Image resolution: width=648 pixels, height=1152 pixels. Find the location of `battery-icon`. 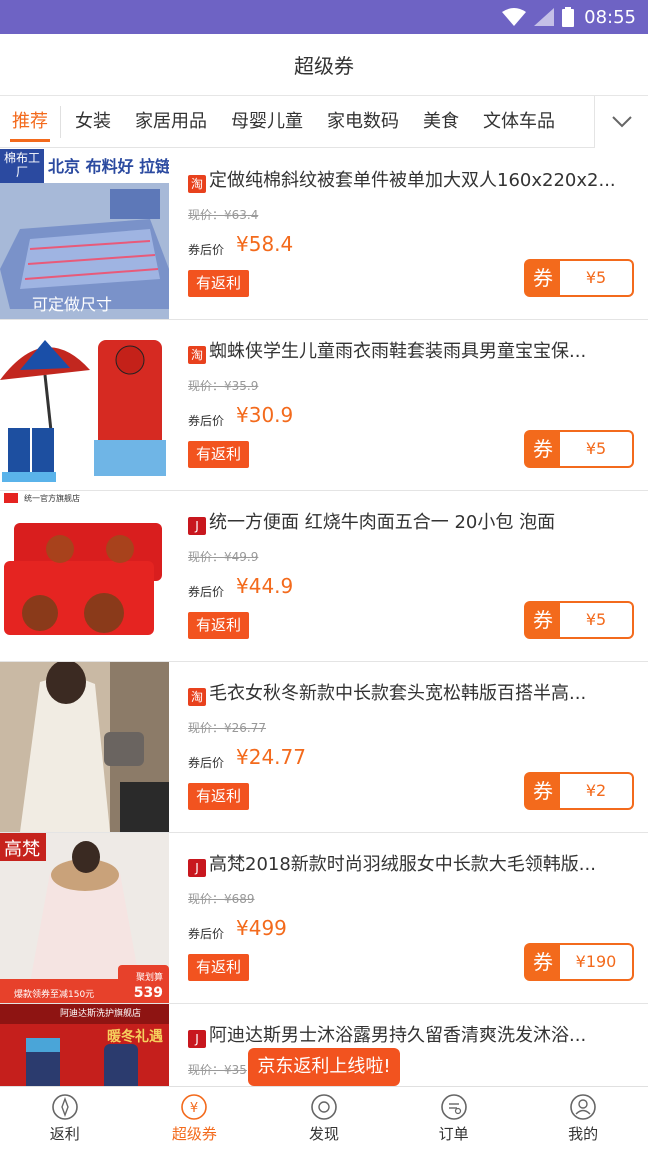

battery-icon is located at coordinates (568, 17).